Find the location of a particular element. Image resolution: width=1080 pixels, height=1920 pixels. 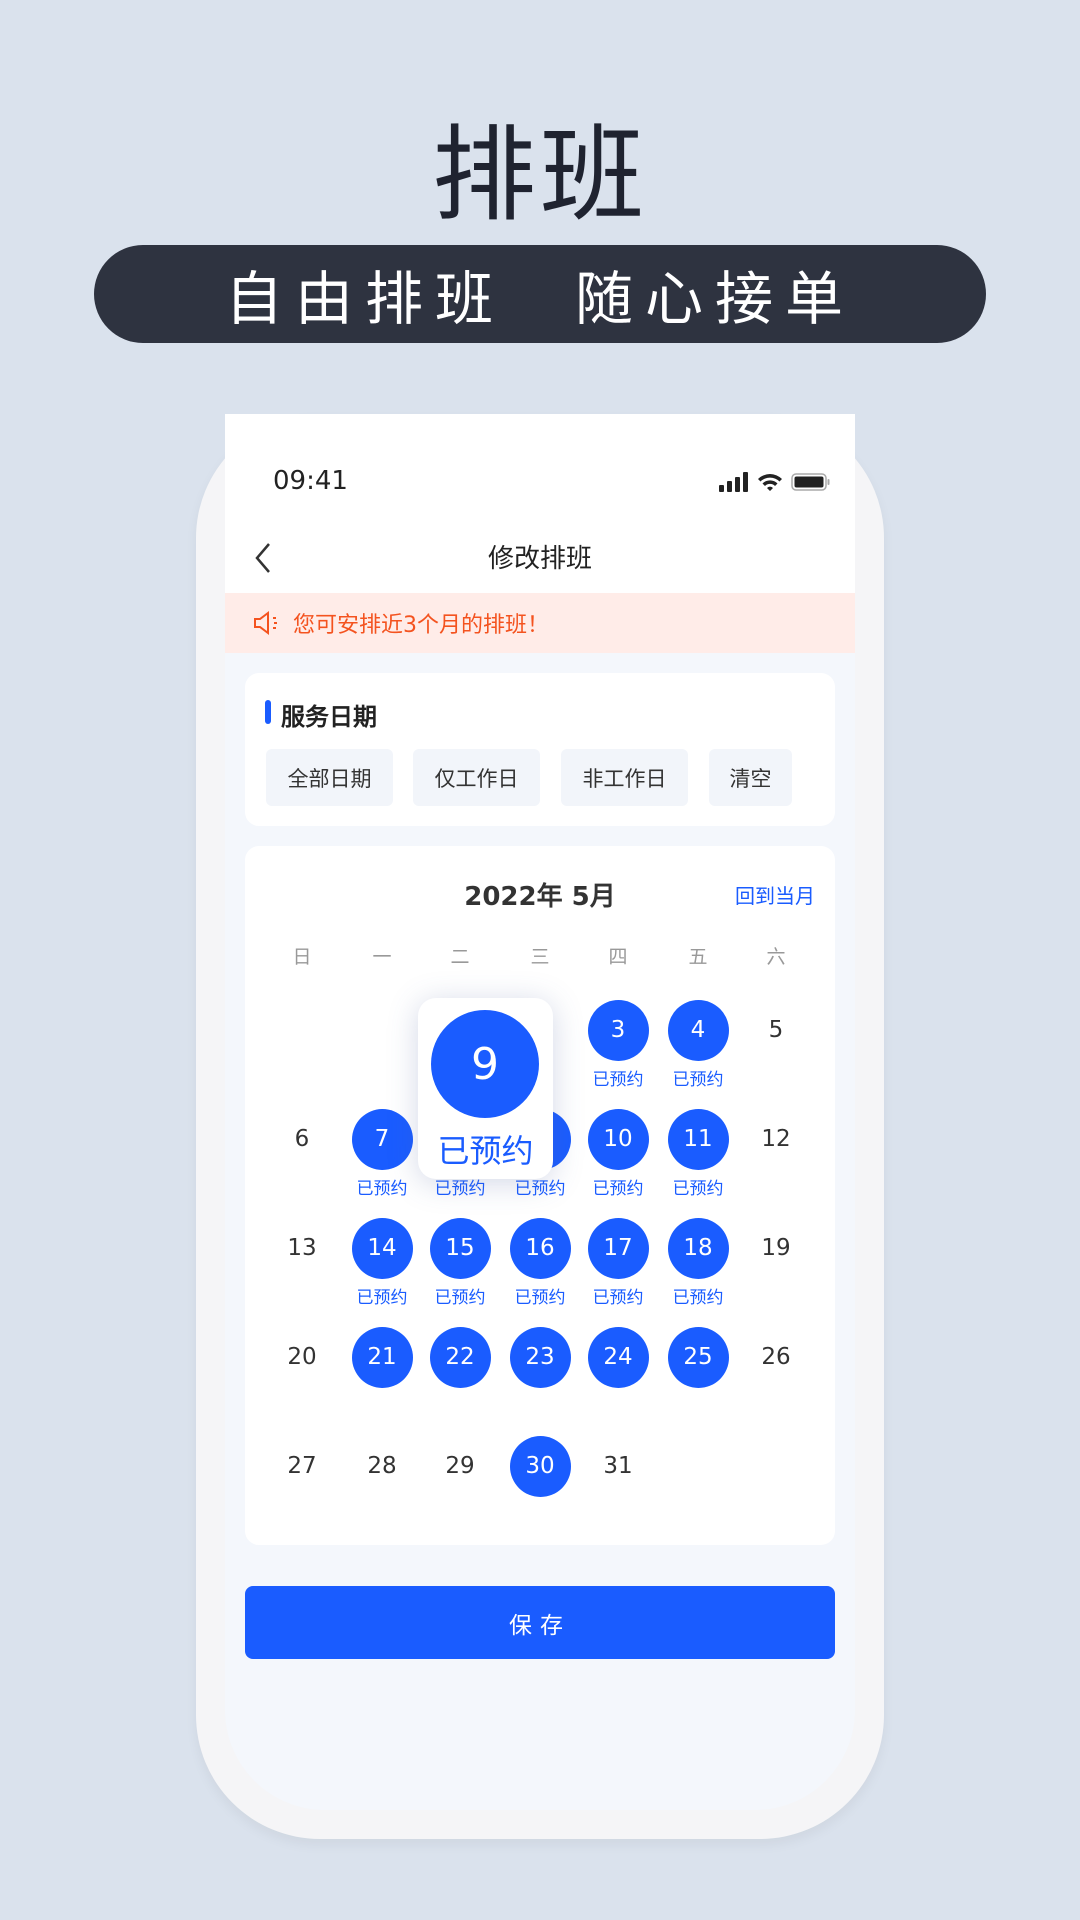

status-icons is located at coordinates (775, 482).